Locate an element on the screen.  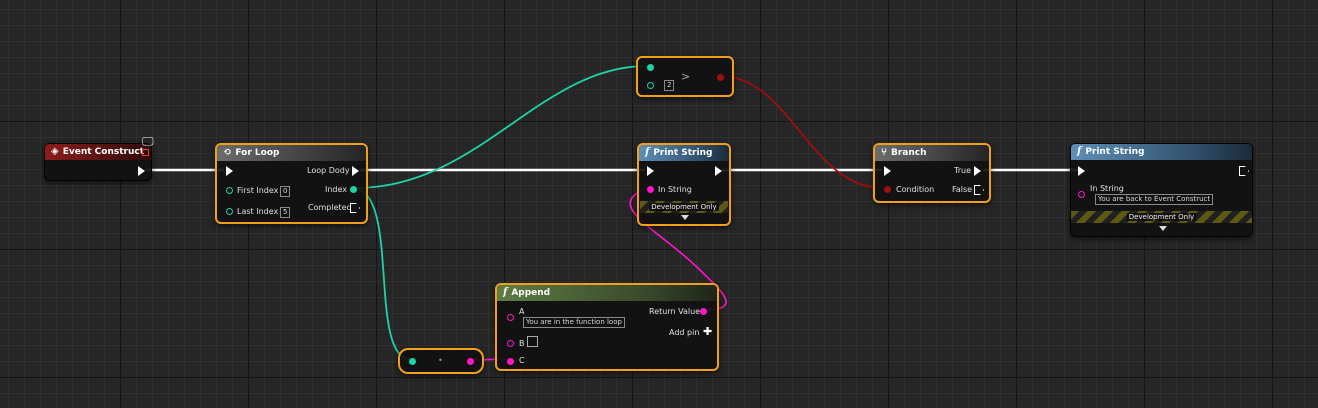
print-2-dev-only-banner: Development Only is located at coordinates (1161, 217).